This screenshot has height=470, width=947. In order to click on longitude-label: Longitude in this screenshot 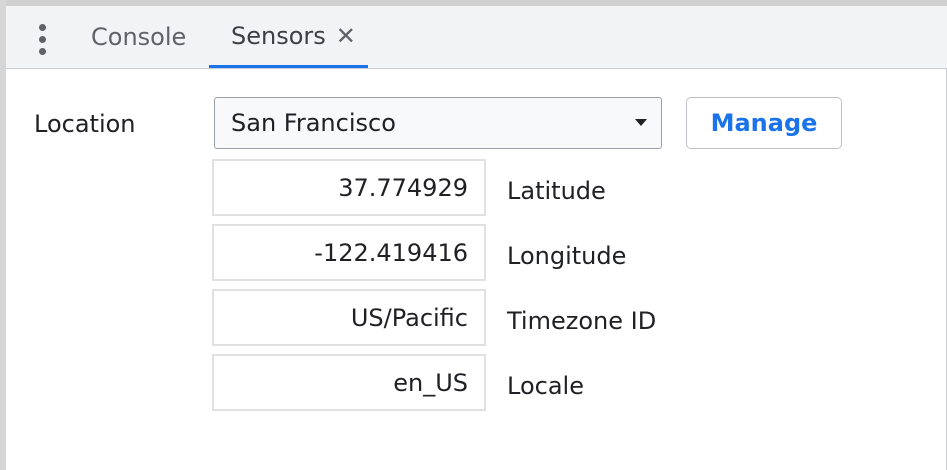, I will do `click(567, 256)`.